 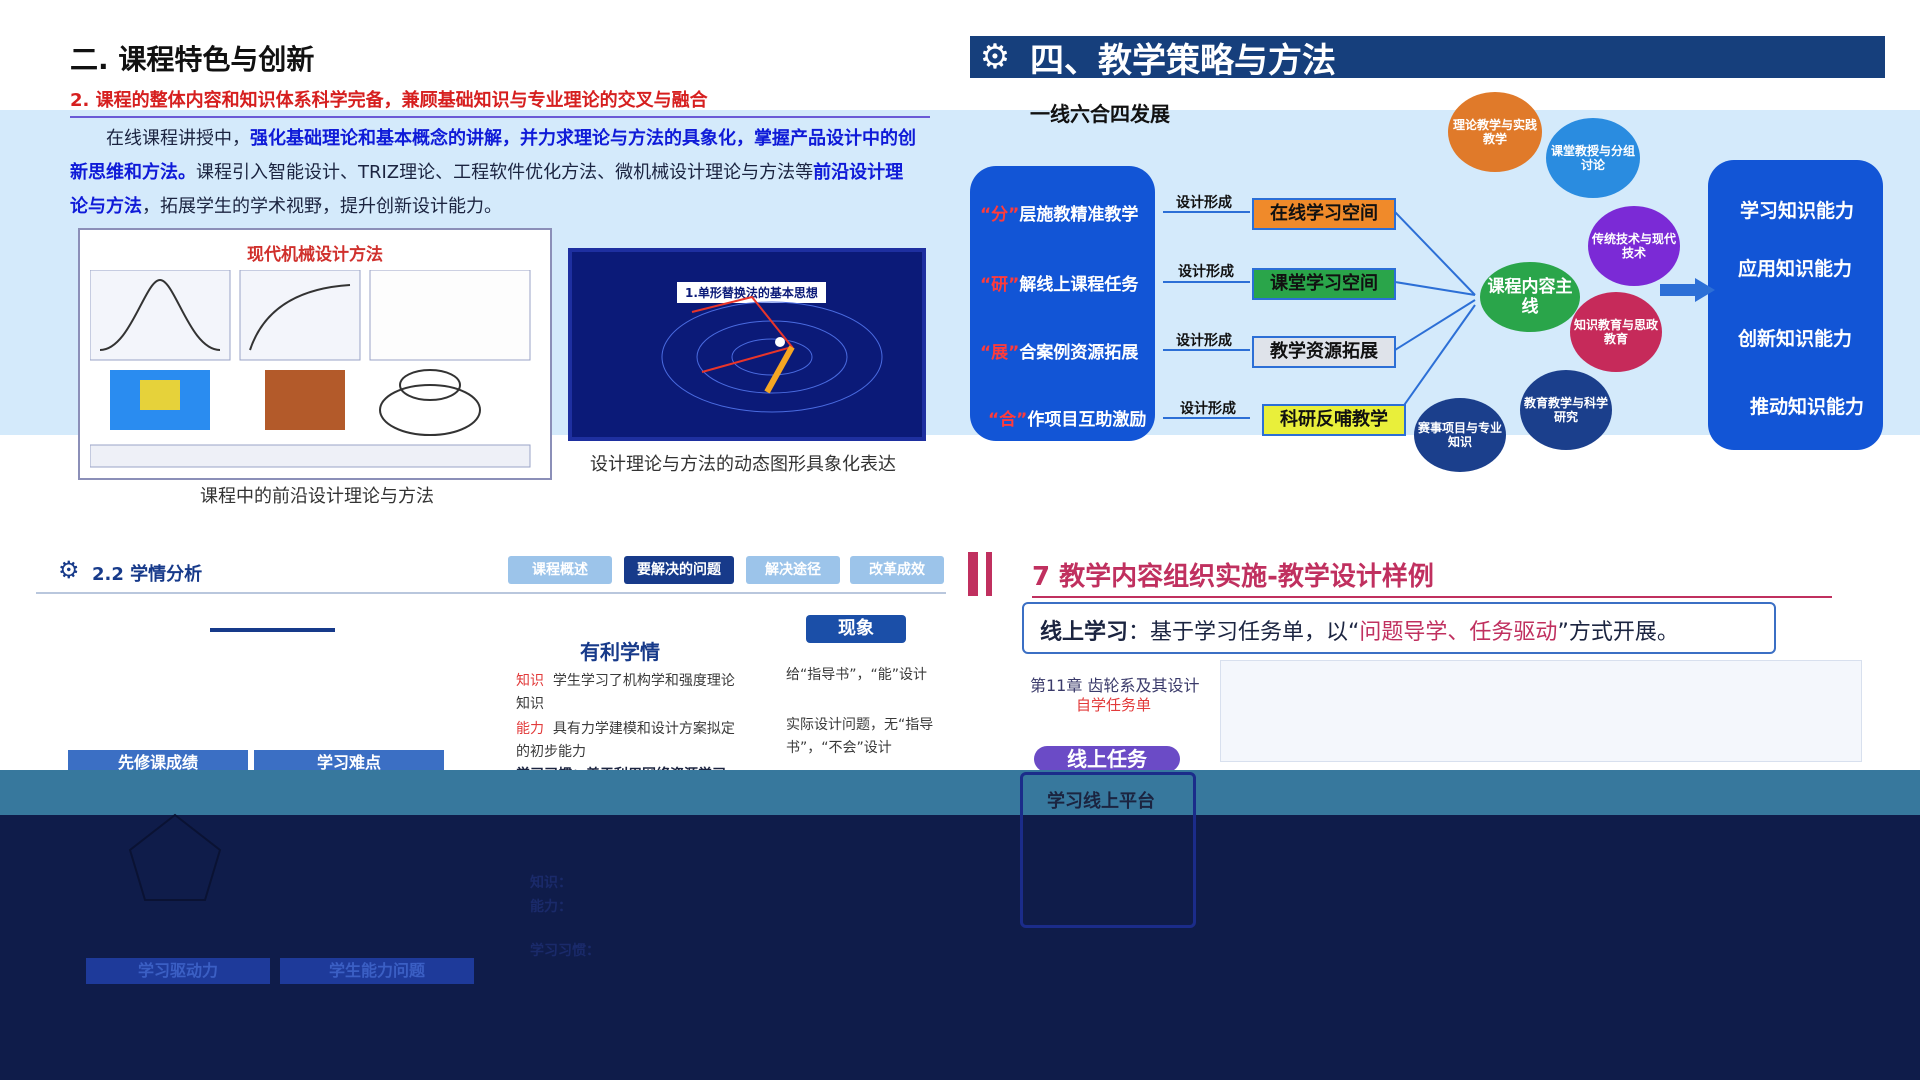 I want to click on ability-2: 应用知识能力, so click(x=1795, y=269).